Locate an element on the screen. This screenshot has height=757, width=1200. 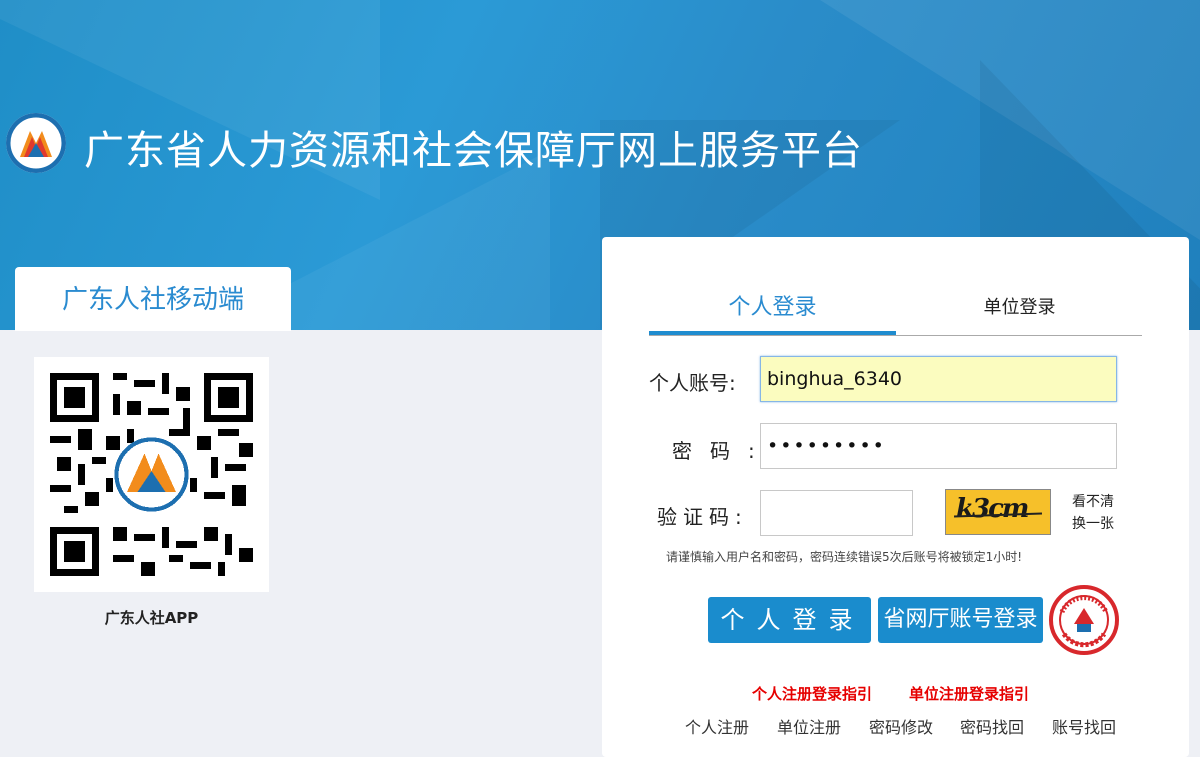
captcha-input is located at coordinates (836, 513).